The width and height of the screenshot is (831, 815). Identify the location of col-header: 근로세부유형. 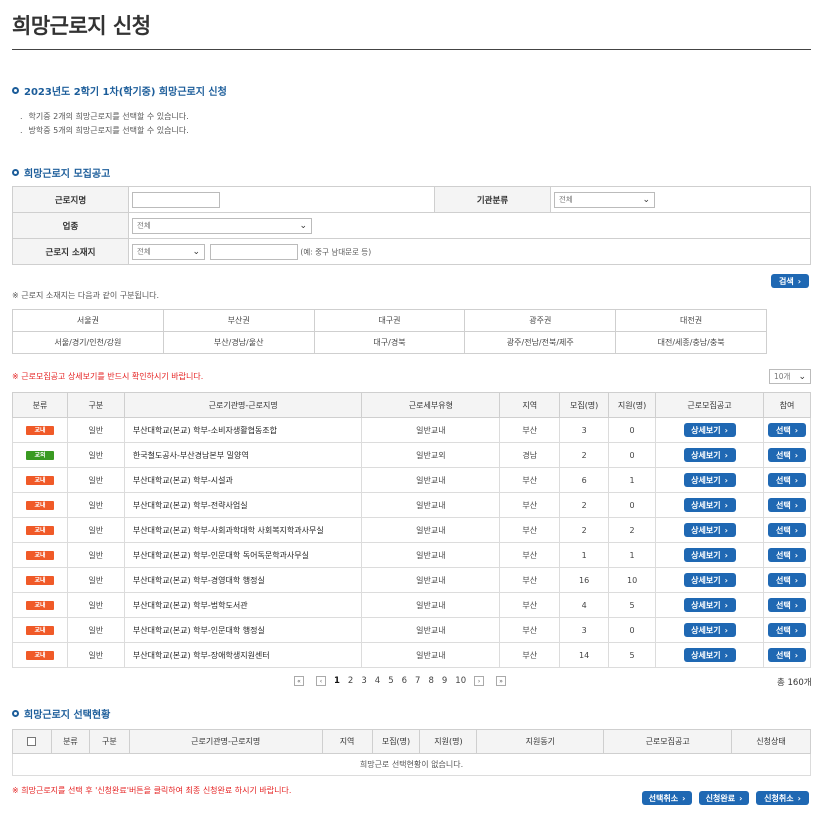
(431, 405).